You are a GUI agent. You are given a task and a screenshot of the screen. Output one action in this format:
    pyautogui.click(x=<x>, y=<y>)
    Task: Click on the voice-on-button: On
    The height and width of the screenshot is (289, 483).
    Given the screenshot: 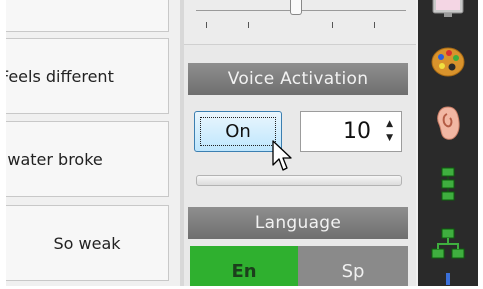 What is the action you would take?
    pyautogui.click(x=238, y=131)
    